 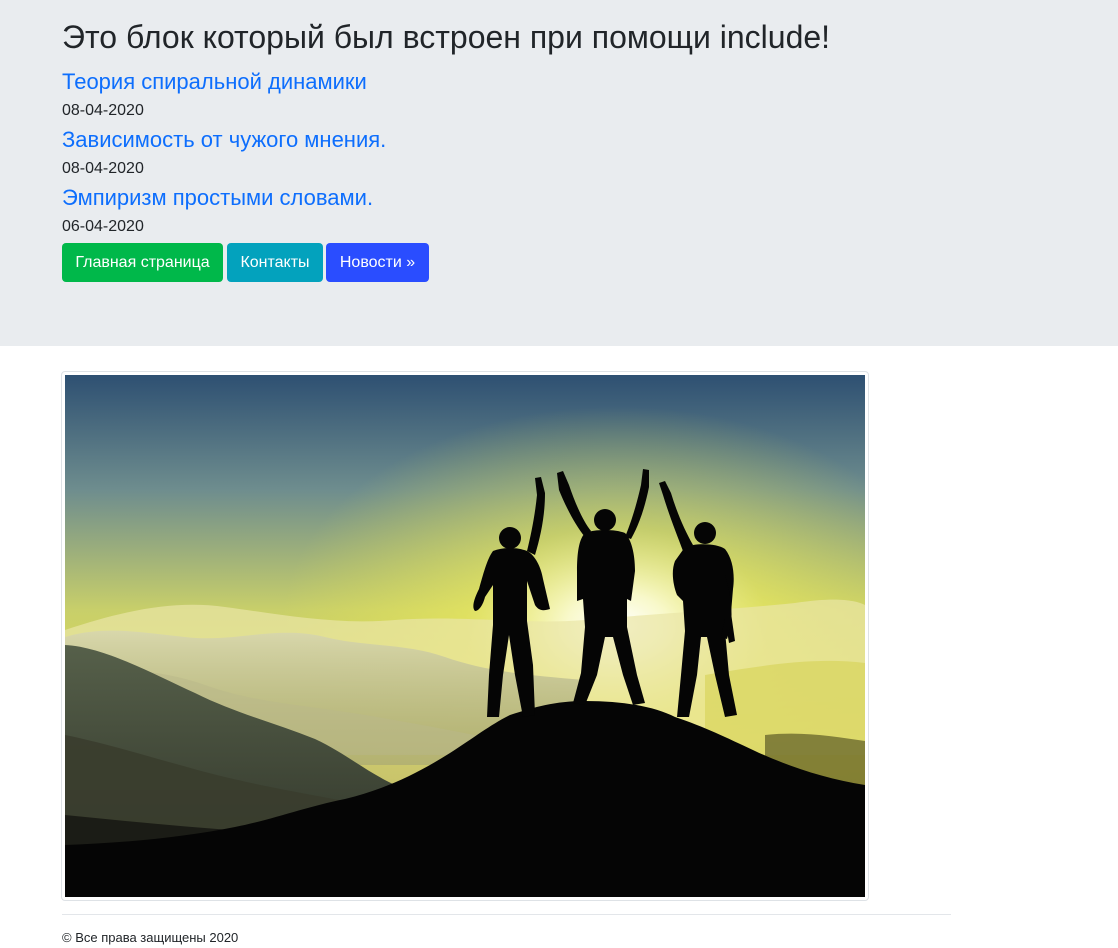 What do you see at coordinates (224, 140) in the screenshot?
I see `article-link: Зависимость от чужого мнения.` at bounding box center [224, 140].